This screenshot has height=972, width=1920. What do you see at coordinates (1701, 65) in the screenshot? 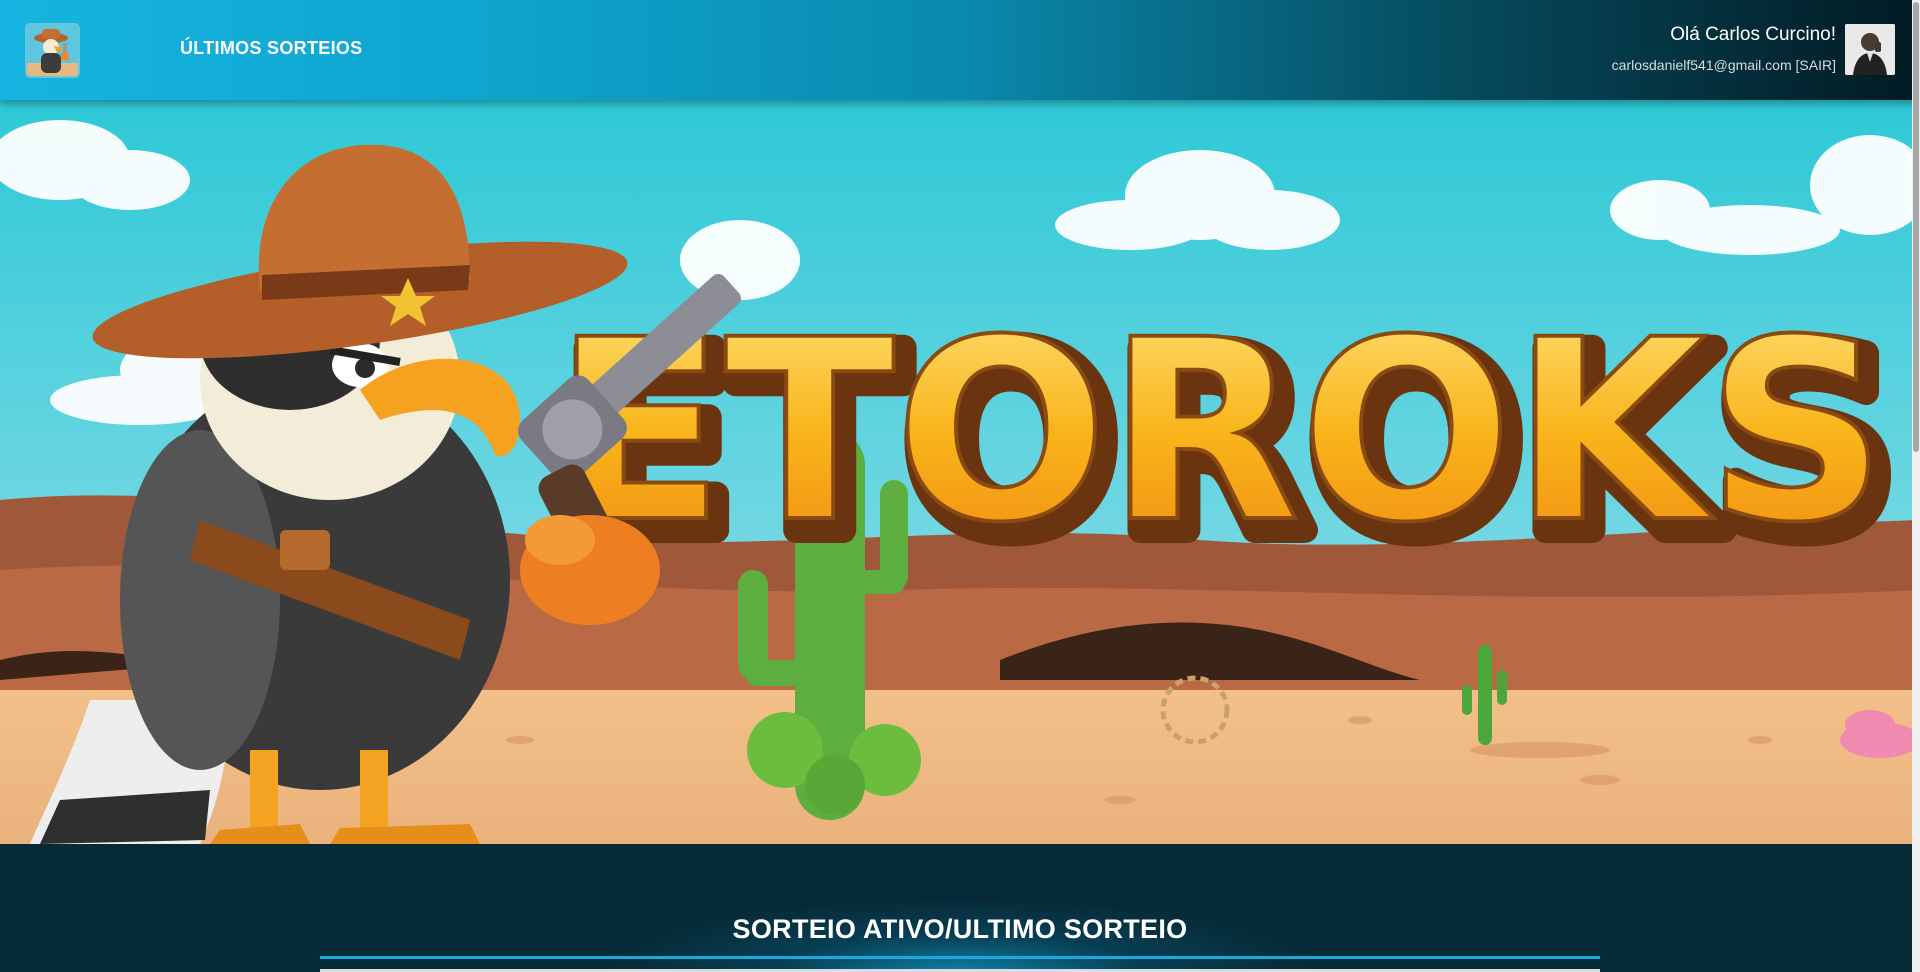
I see `user-email: carlosdanielf541@gmail.com` at bounding box center [1701, 65].